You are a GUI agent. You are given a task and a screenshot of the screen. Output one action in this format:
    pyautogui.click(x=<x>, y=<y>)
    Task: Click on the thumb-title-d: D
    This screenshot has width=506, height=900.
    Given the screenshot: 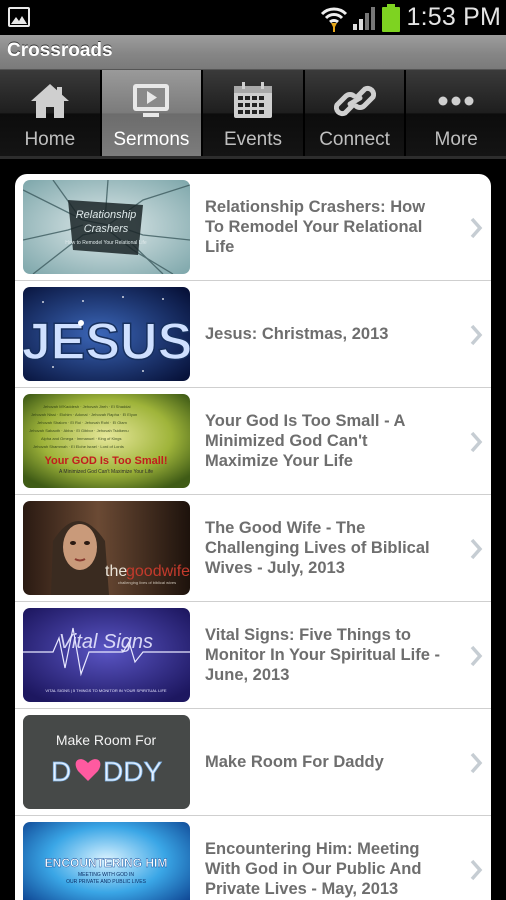 What is the action you would take?
    pyautogui.click(x=61, y=771)
    